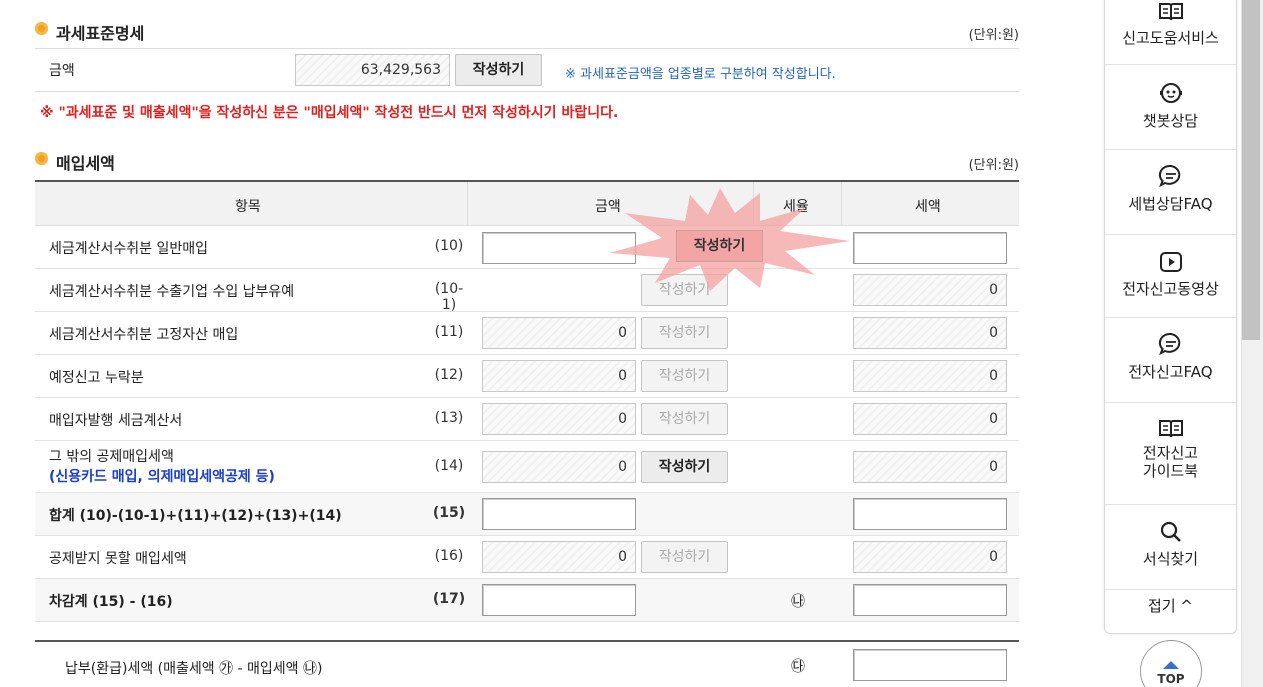  I want to click on table-row: 예정신고 누락분 (12) 0 작성하기 0, so click(527, 376).